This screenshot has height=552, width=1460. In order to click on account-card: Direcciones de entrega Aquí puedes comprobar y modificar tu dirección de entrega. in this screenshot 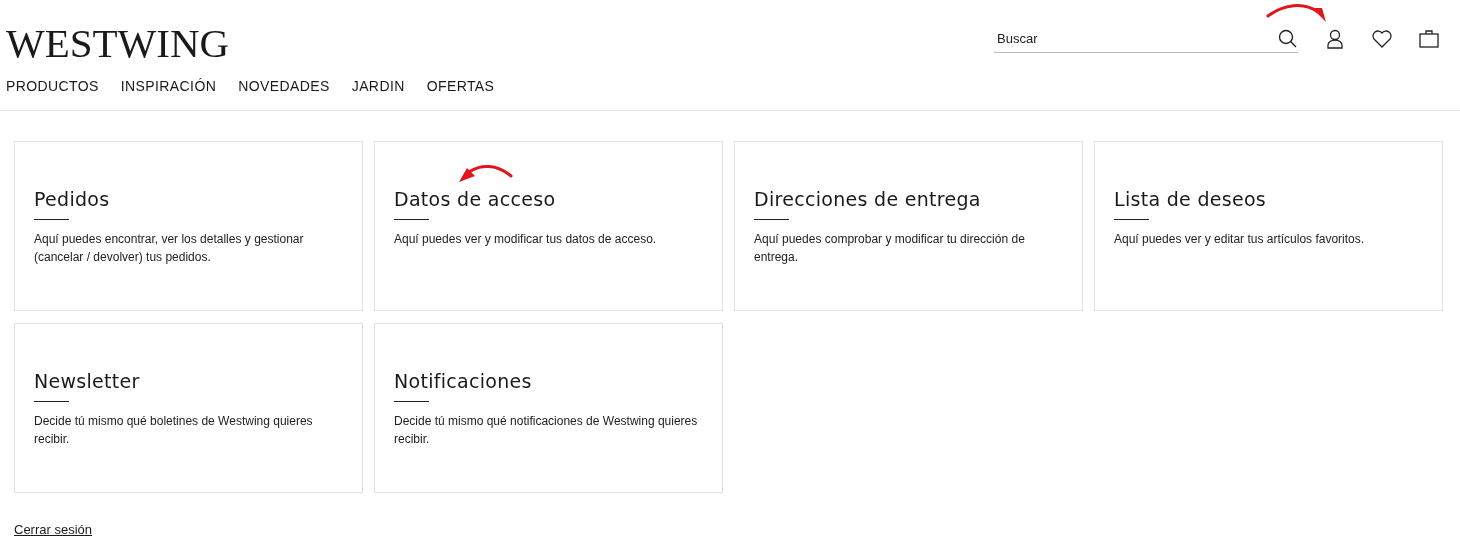, I will do `click(908, 226)`.